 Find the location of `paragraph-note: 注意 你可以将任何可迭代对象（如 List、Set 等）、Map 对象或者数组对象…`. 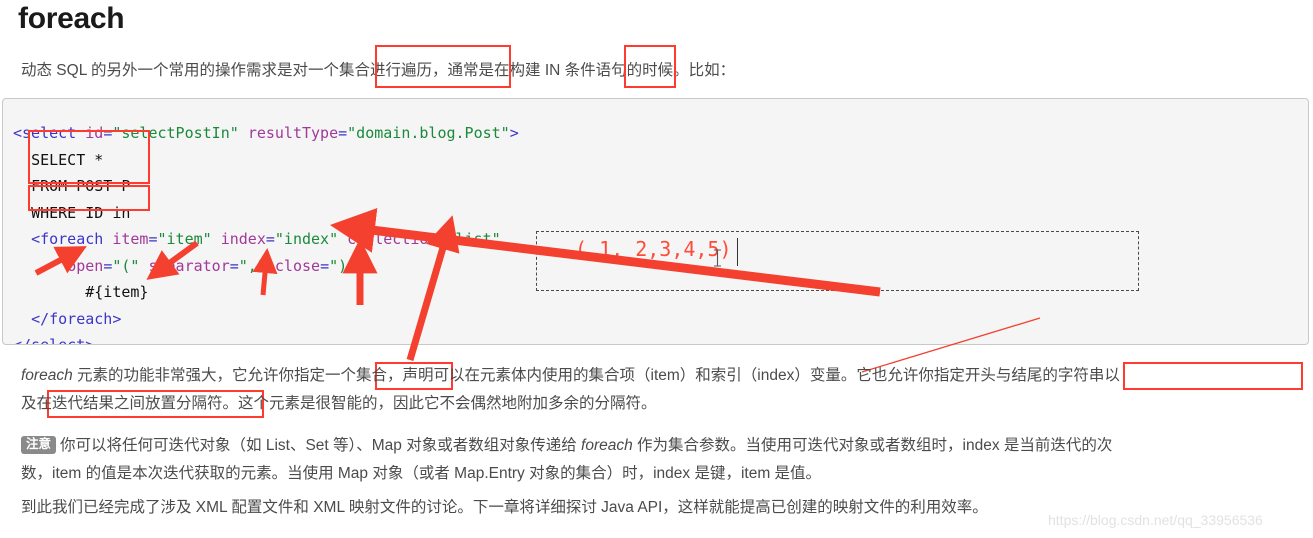

paragraph-note: 注意 你可以将任何可迭代对象（如 List、Set 等）、Map 对象或者数组对象… is located at coordinates (666, 460).